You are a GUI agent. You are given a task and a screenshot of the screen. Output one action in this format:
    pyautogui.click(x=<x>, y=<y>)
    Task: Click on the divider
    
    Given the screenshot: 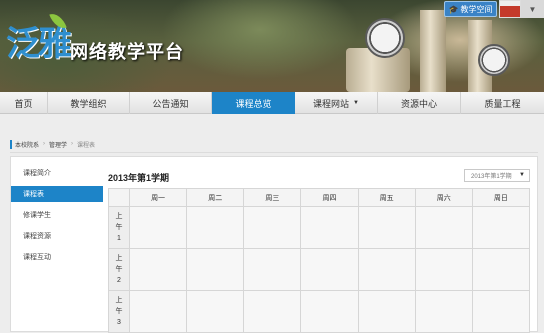 What is the action you would take?
    pyautogui.click(x=274, y=152)
    